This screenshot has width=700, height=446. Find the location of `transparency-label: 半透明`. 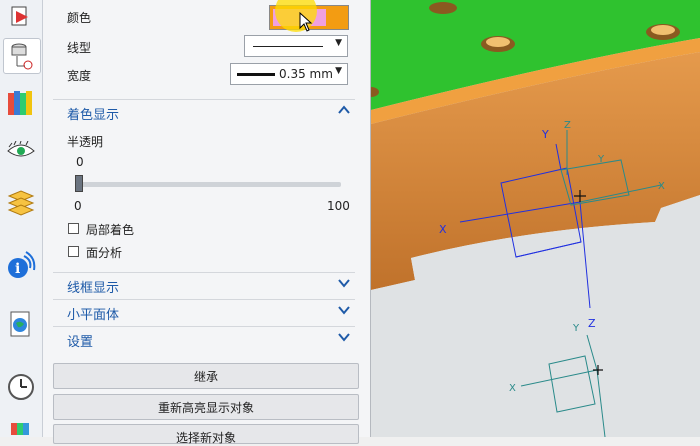

transparency-label: 半透明 is located at coordinates (85, 142).